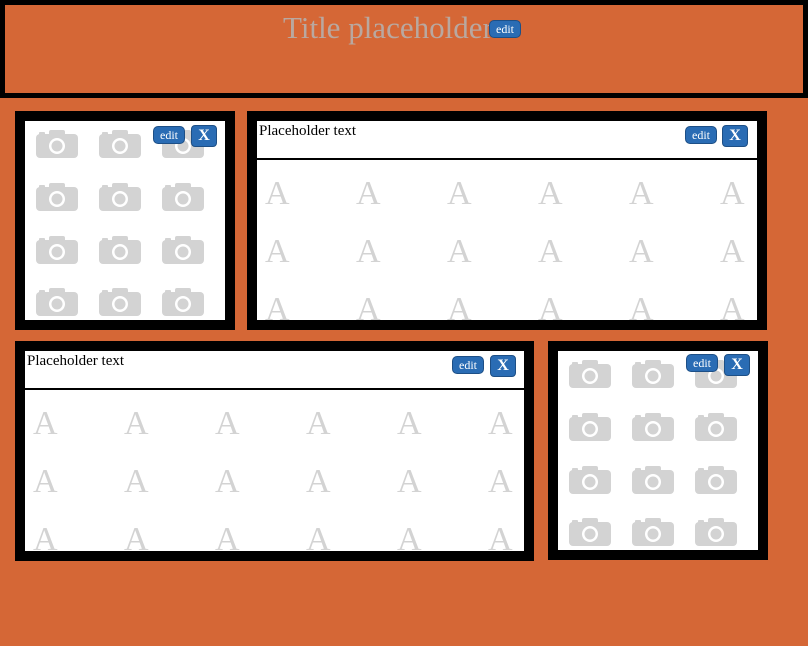  I want to click on image-panel-top-content, so click(125, 220).